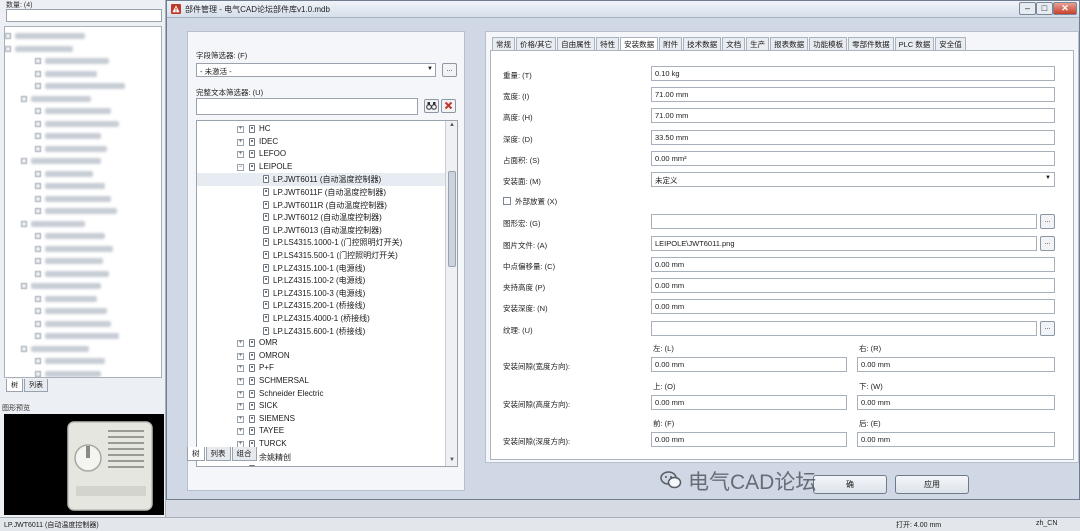  Describe the element at coordinates (1044, 8) in the screenshot. I see `maximize-button: □` at that location.